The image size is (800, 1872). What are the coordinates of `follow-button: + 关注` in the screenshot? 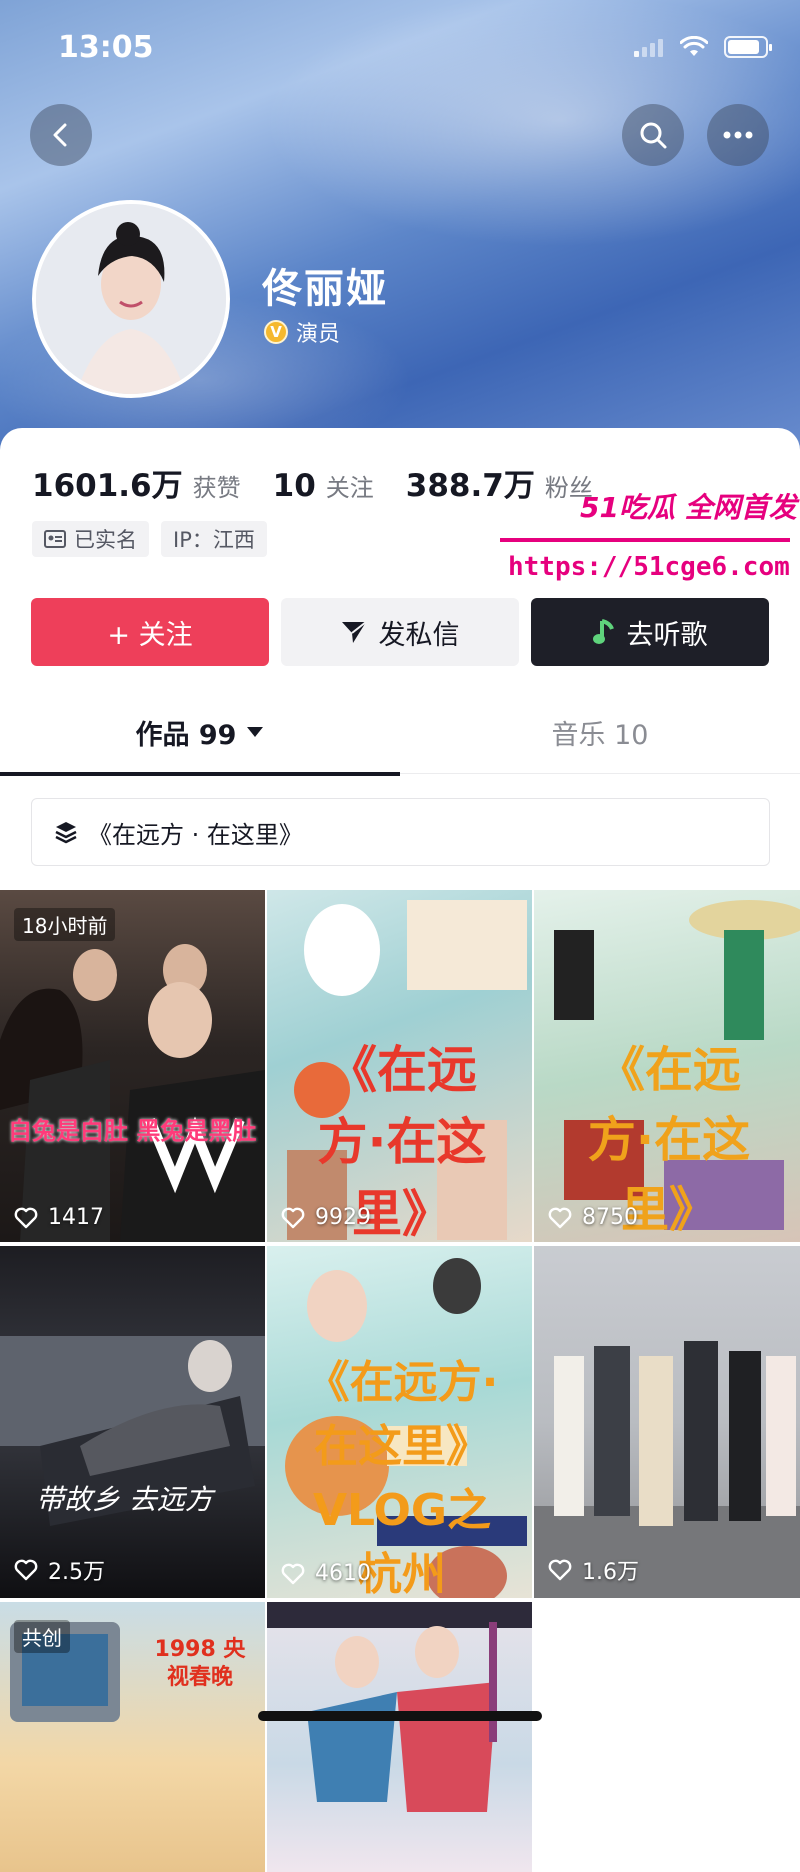 It's located at (150, 632).